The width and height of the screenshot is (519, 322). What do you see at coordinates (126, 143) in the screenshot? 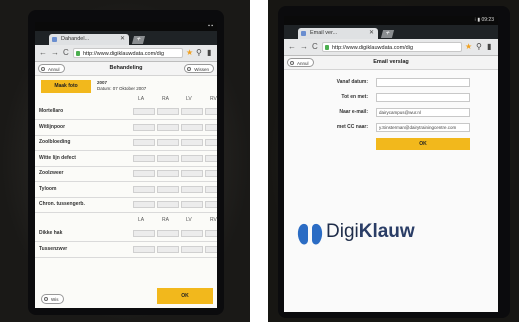
I see `table-row: Zoolbloeding` at bounding box center [126, 143].